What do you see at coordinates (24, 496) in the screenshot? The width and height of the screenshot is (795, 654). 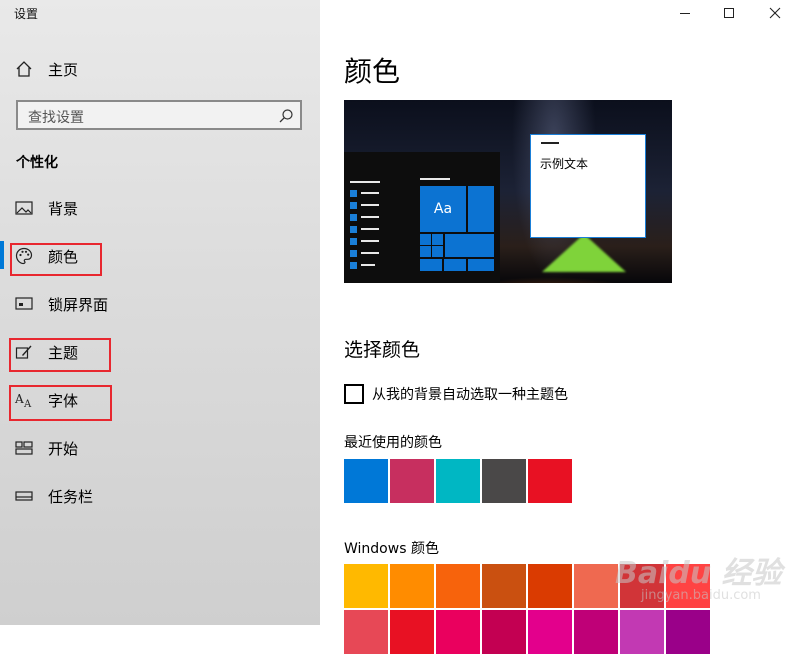 I see `taskbar-icon` at bounding box center [24, 496].